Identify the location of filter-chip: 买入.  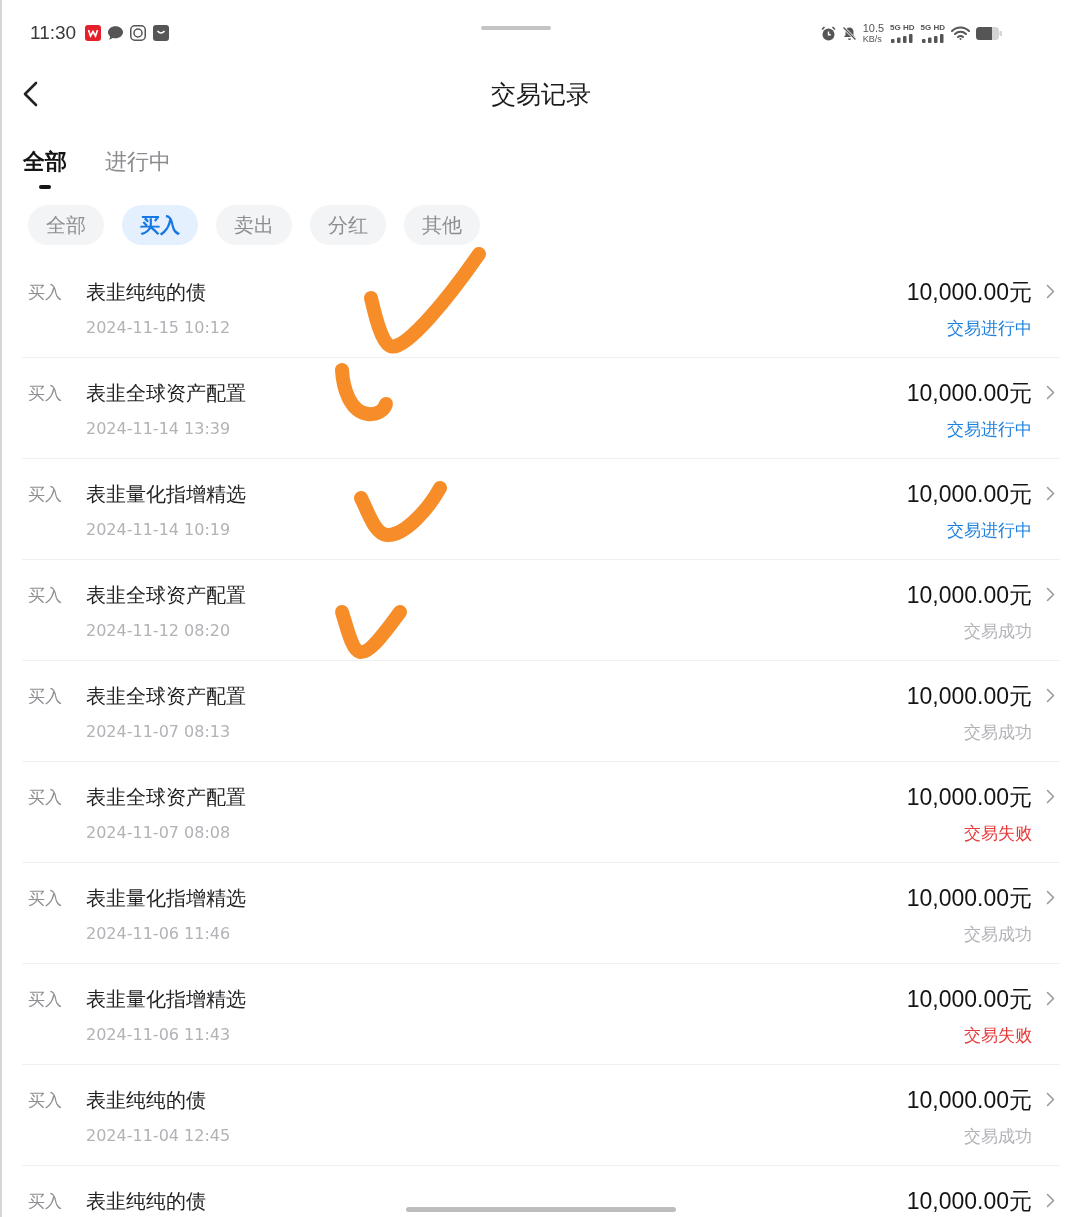
(160, 225).